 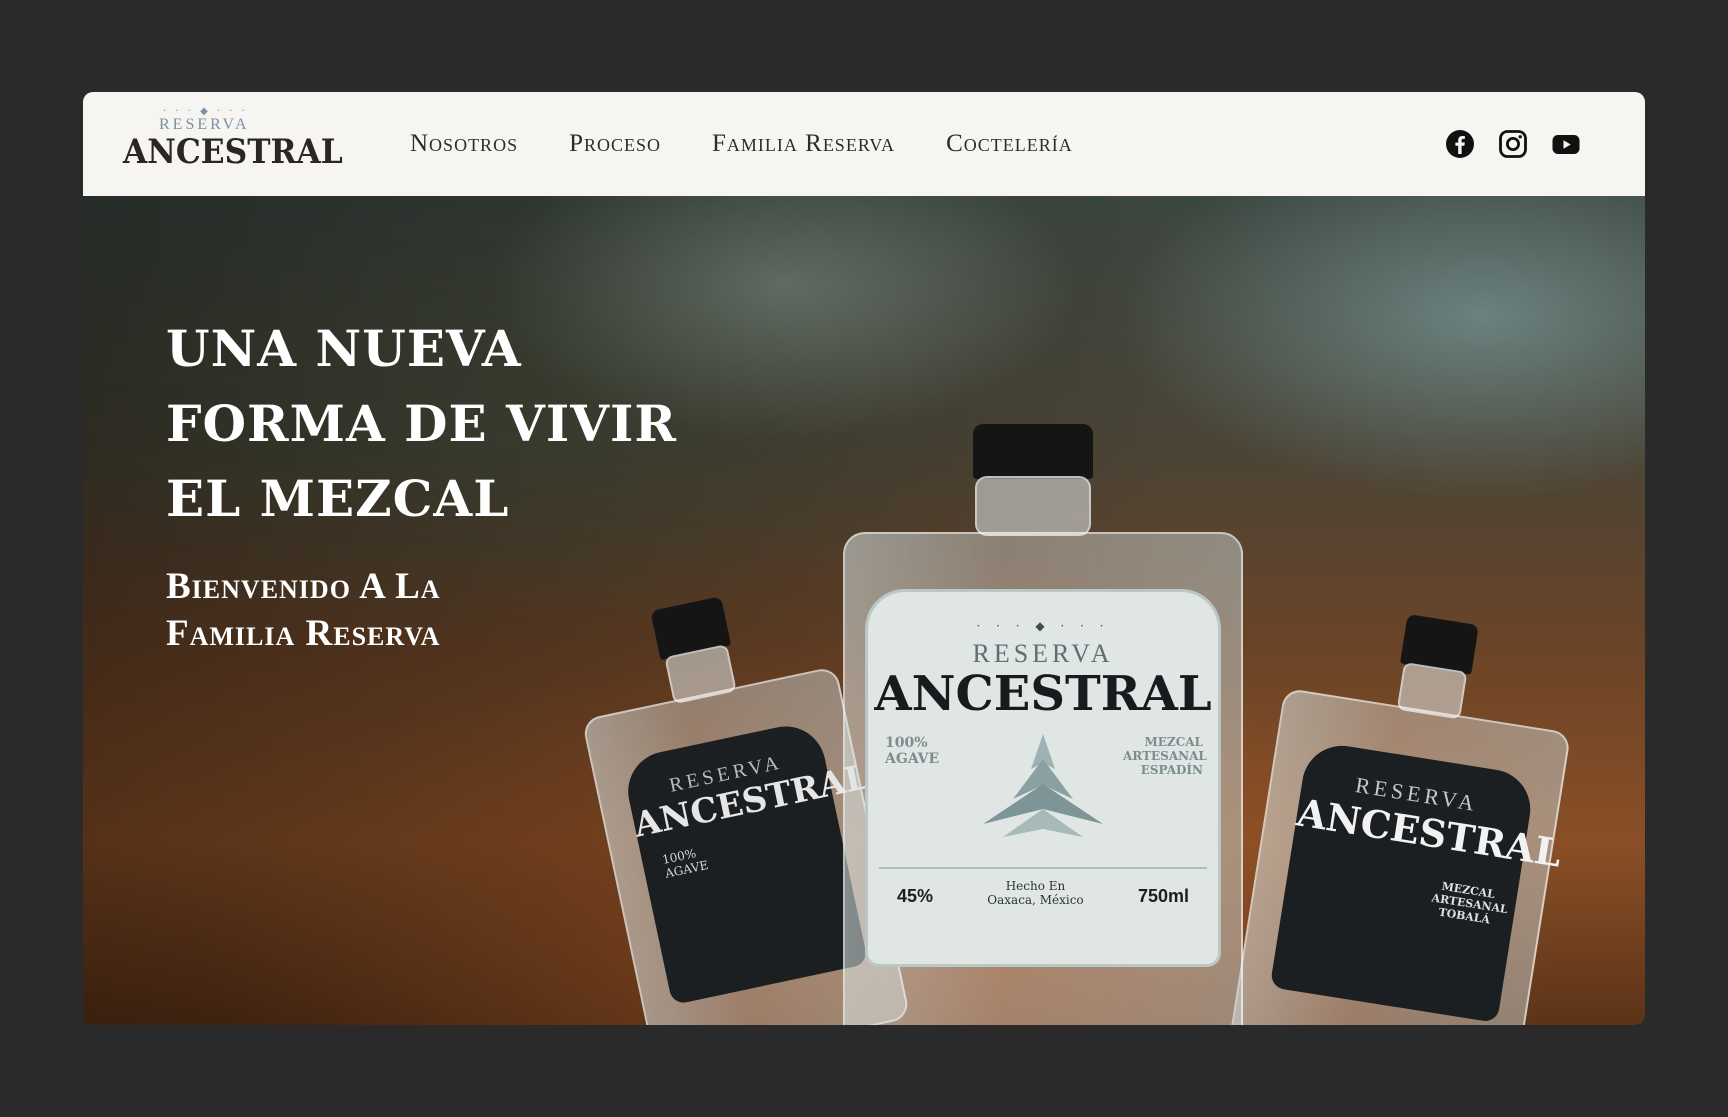 What do you see at coordinates (915, 896) in the screenshot?
I see `bottle-center-label-abv: 45%` at bounding box center [915, 896].